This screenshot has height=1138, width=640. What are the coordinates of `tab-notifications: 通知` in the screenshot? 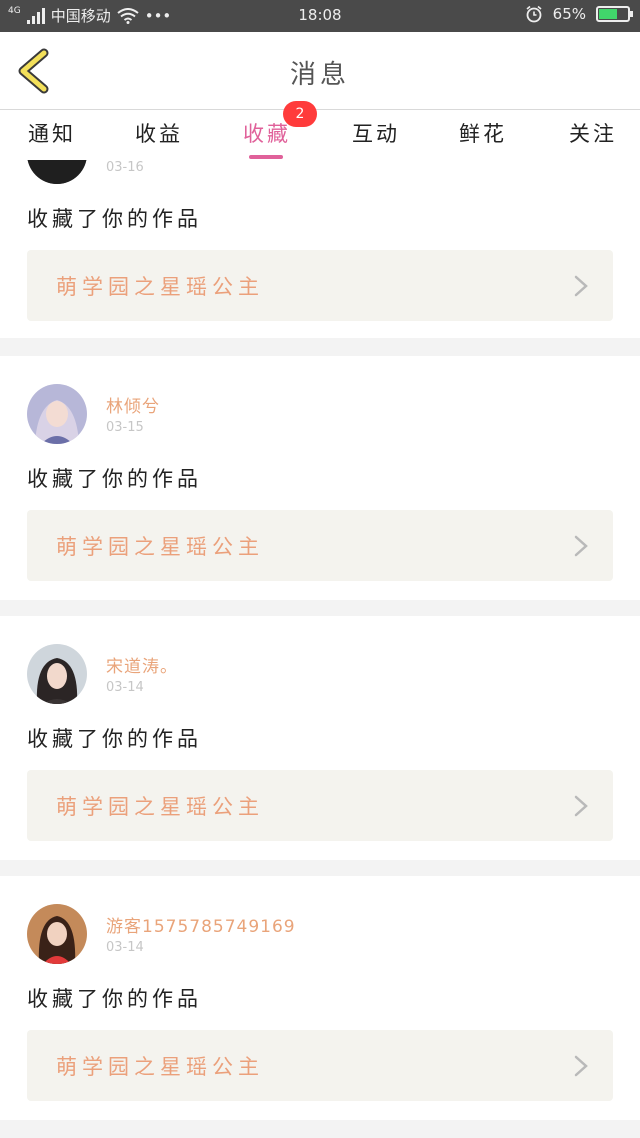 It's located at (52, 133).